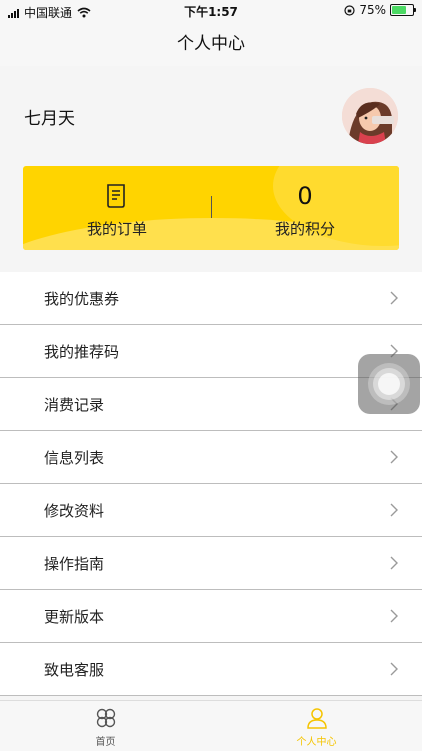  Describe the element at coordinates (305, 196) in the screenshot. I see `points-value: 0` at that location.